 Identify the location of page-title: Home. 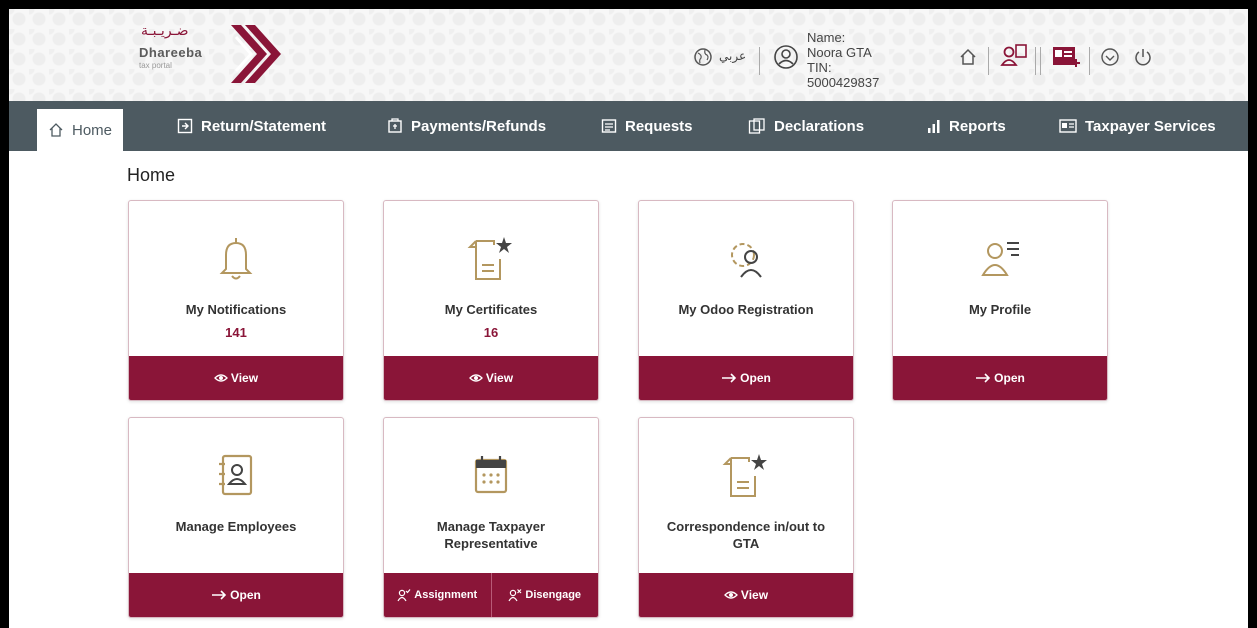
(151, 175).